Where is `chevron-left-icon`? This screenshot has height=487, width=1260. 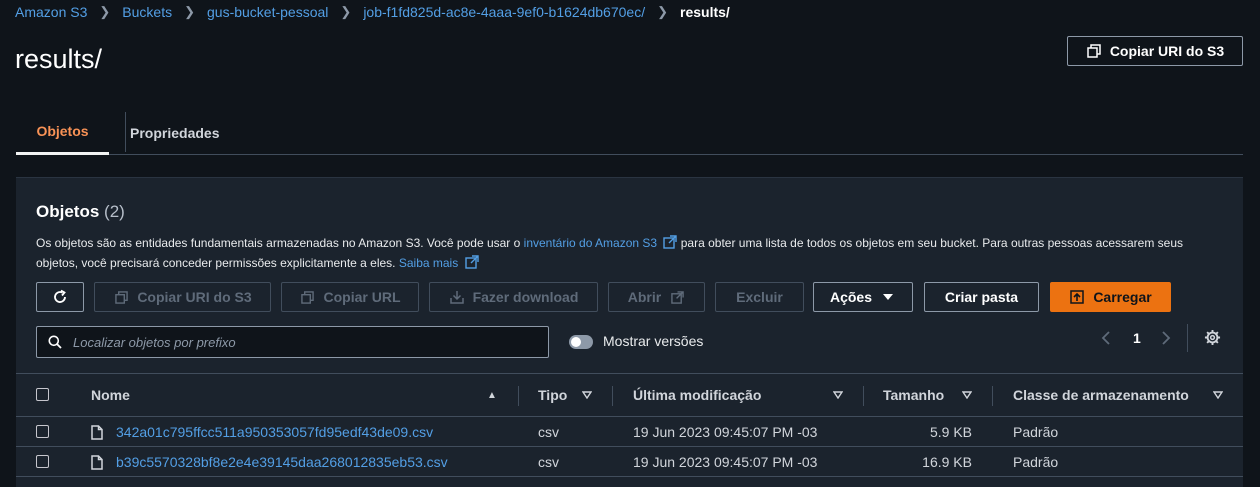 chevron-left-icon is located at coordinates (1105, 338).